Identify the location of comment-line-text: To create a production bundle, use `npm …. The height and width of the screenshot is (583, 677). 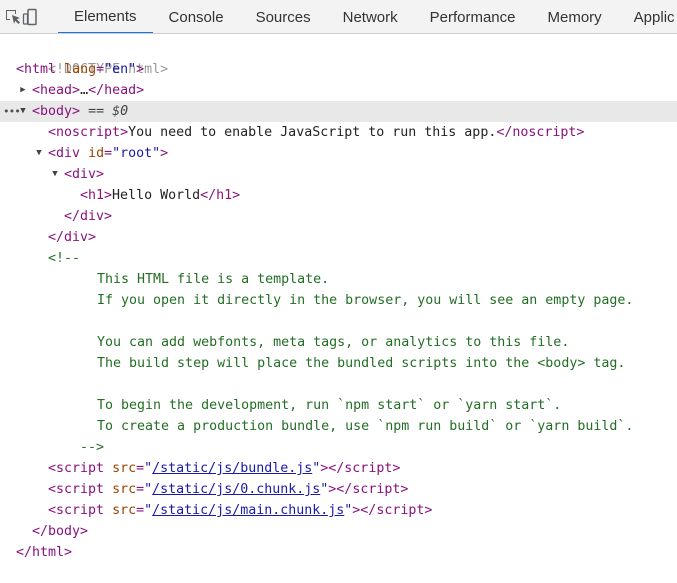
(365, 426).